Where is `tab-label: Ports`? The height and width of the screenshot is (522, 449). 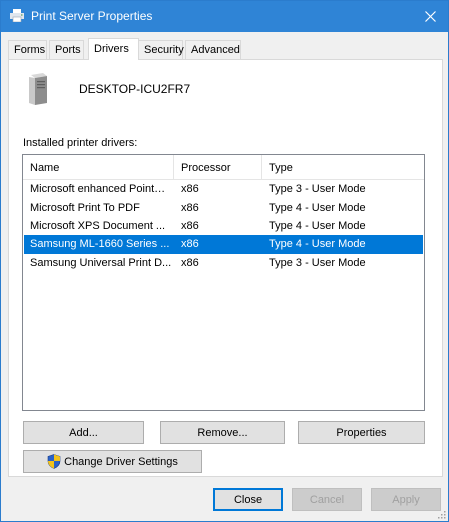 tab-label: Ports is located at coordinates (68, 50).